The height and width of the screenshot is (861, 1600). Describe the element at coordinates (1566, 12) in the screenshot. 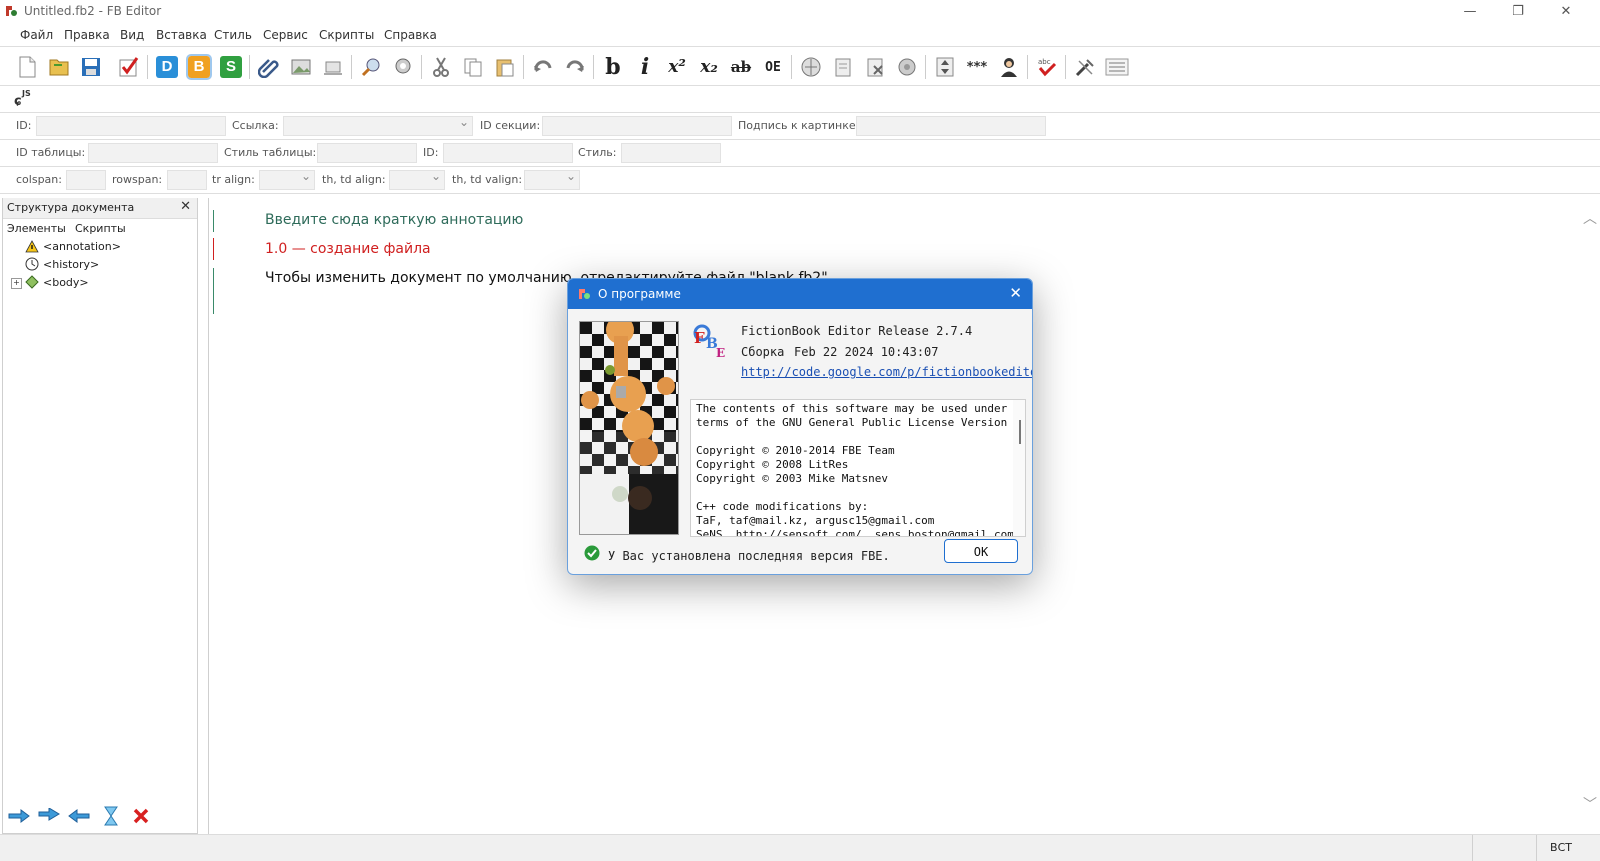

I see `close-window-icon: ✕` at that location.